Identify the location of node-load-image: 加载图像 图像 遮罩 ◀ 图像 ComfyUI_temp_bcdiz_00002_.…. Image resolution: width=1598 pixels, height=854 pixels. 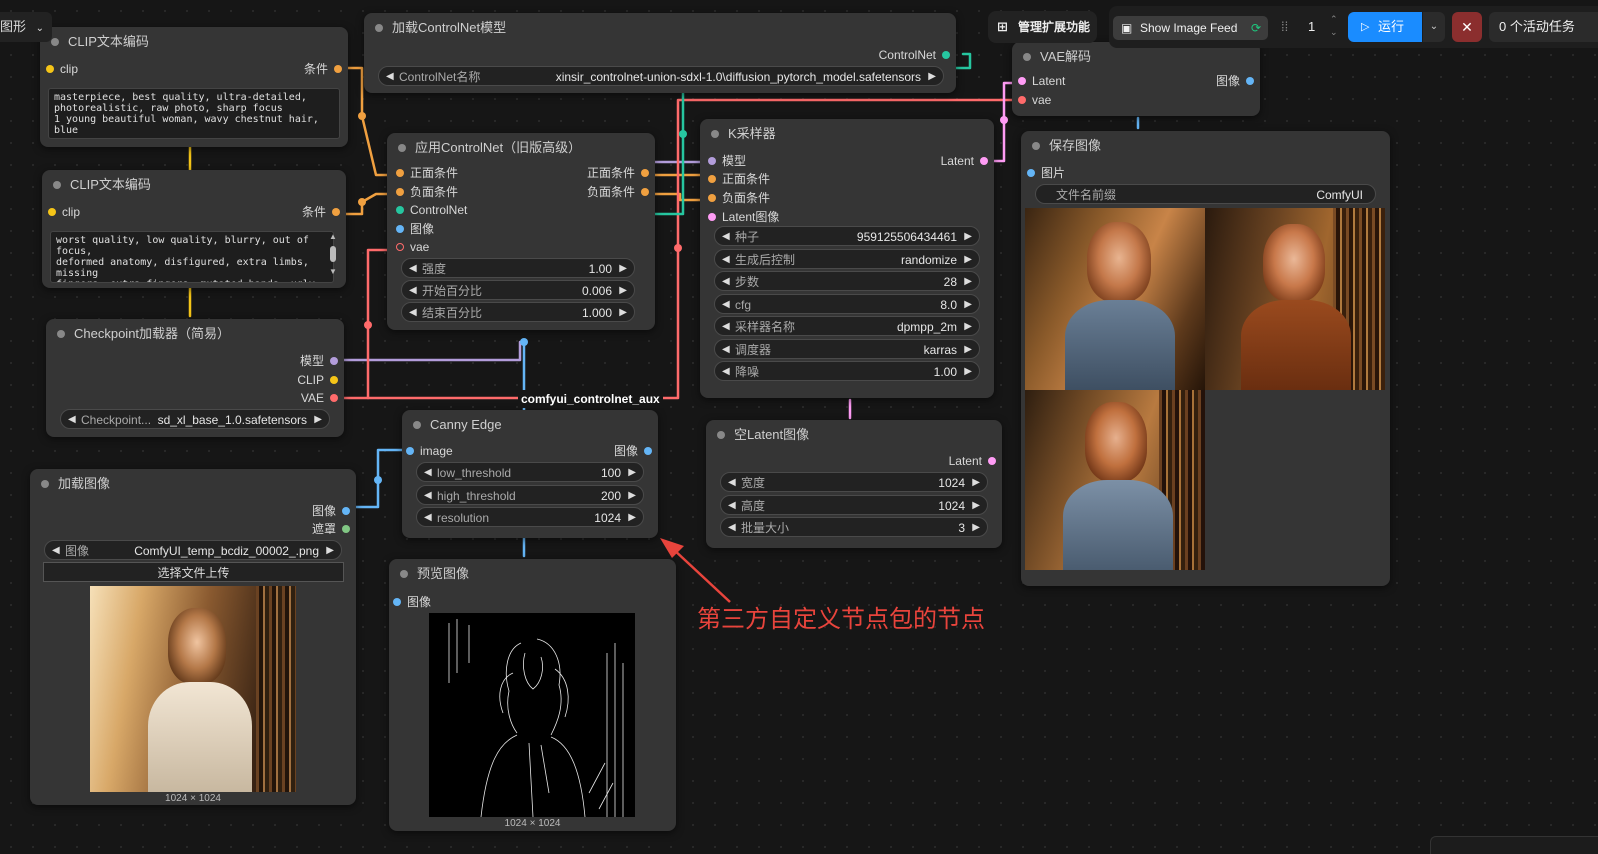
(193, 637).